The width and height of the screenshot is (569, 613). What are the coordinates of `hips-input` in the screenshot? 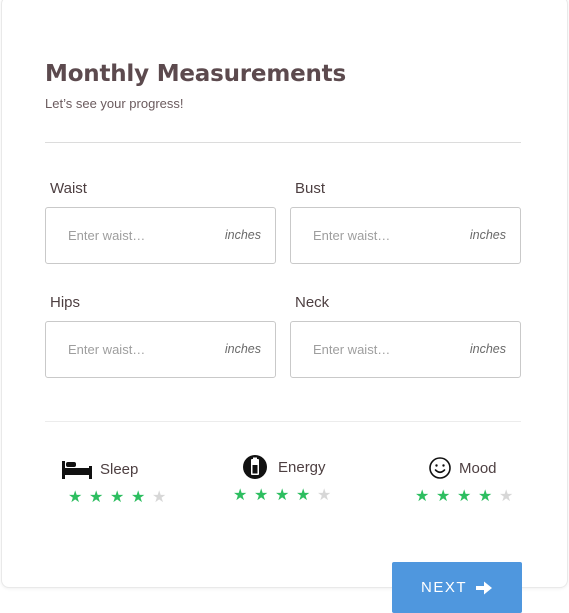 It's located at (138, 349).